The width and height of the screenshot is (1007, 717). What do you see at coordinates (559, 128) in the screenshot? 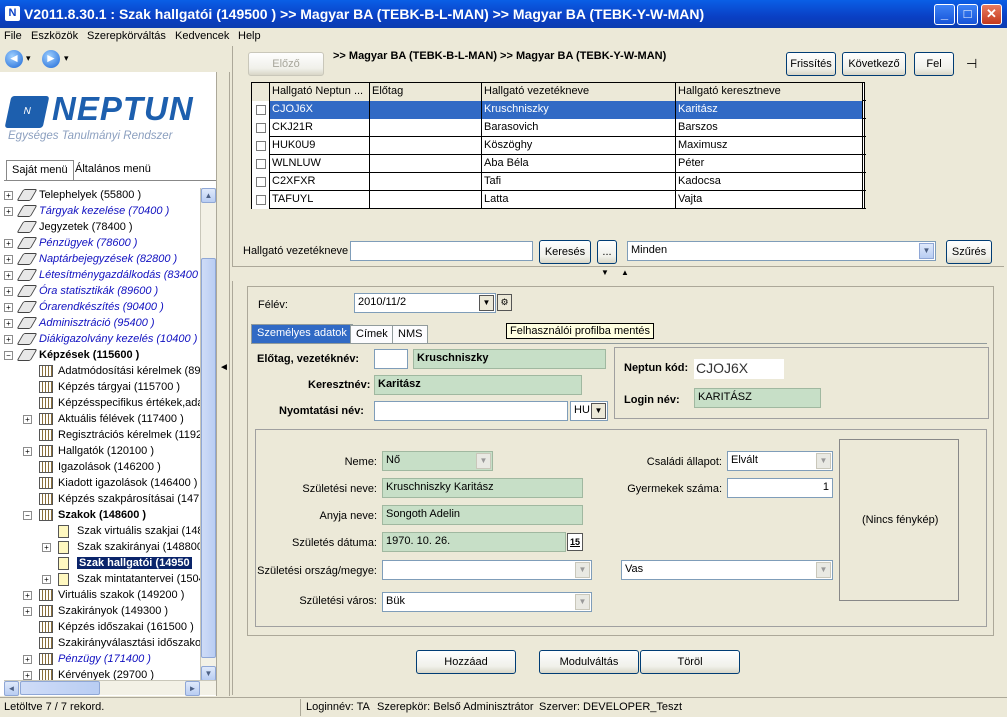
I see `table-row: CKJ21R Barasovich Barszos` at bounding box center [559, 128].